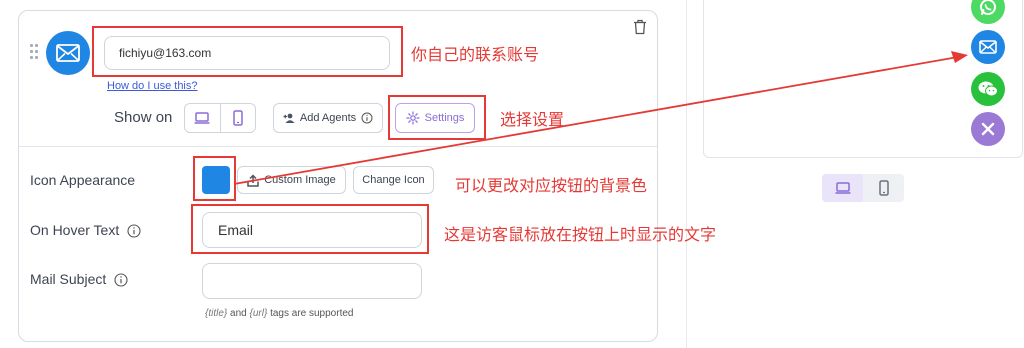  Describe the element at coordinates (300, 180) in the screenshot. I see `custom-image-label: Custom Image` at that location.